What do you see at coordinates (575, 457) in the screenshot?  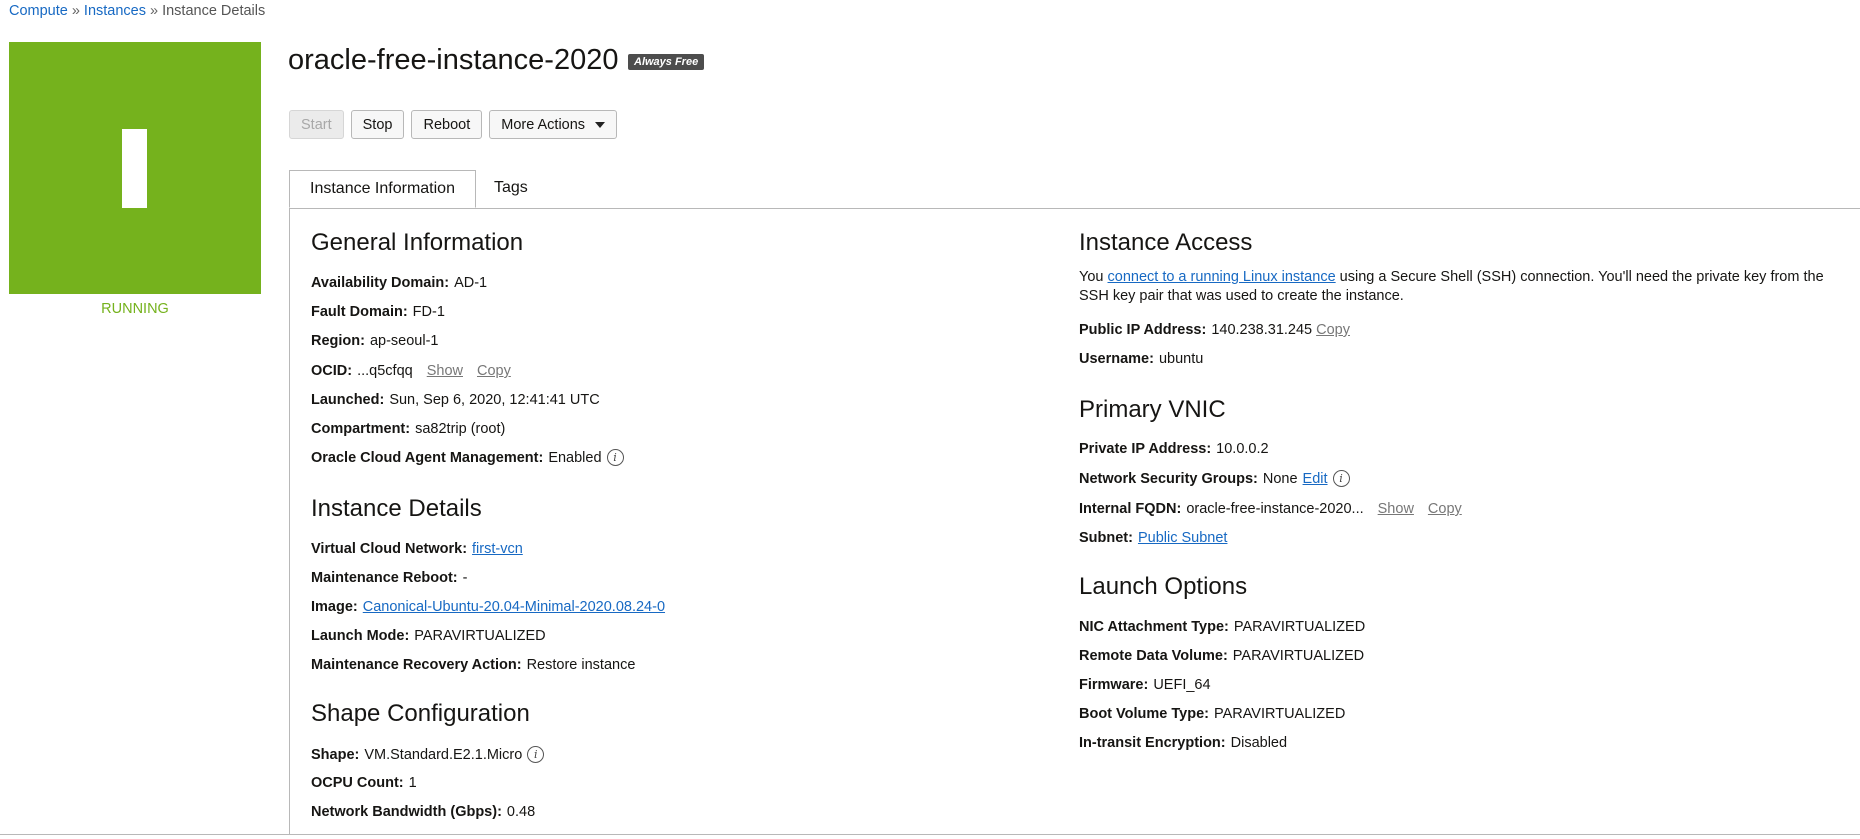 I see `field-value: Enabled` at bounding box center [575, 457].